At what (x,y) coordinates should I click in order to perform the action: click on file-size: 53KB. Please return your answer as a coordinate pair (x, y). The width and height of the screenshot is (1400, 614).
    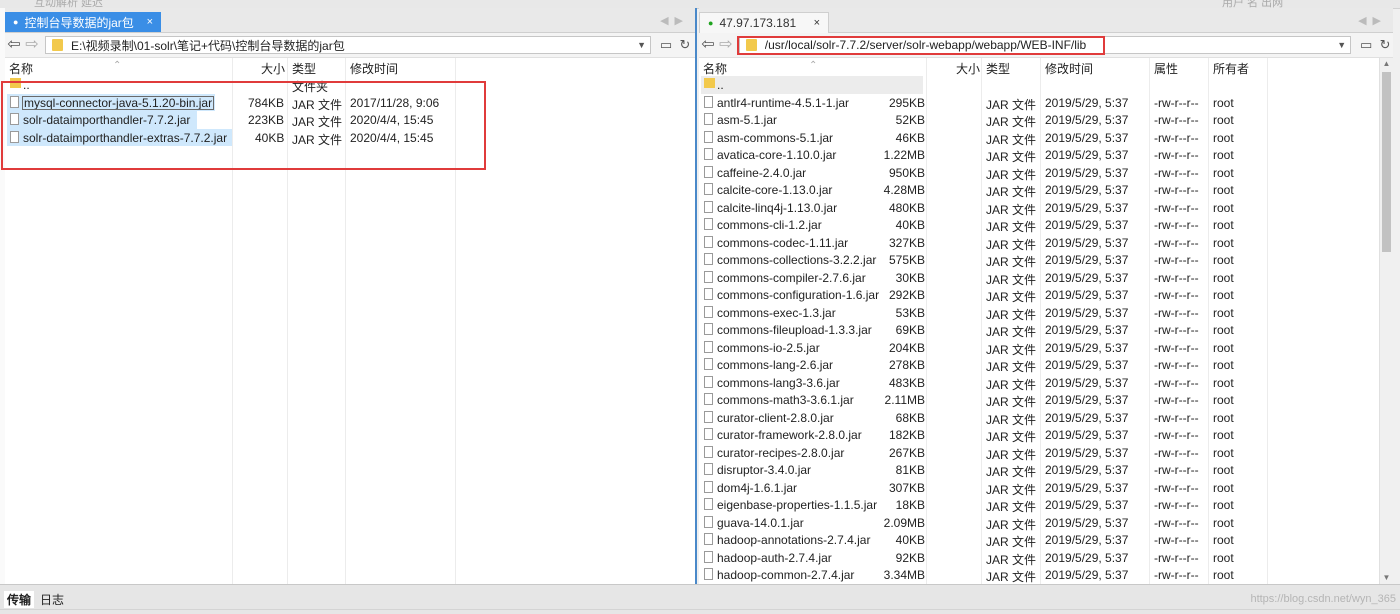
    Looking at the image, I should click on (910, 312).